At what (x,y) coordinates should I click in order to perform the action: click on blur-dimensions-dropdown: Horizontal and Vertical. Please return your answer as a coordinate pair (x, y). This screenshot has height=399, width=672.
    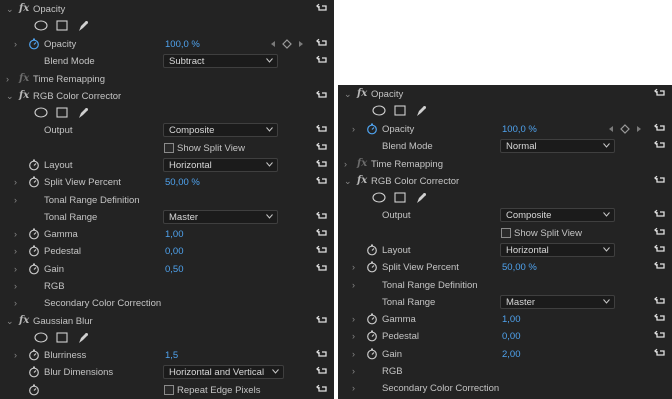
    Looking at the image, I should click on (223, 372).